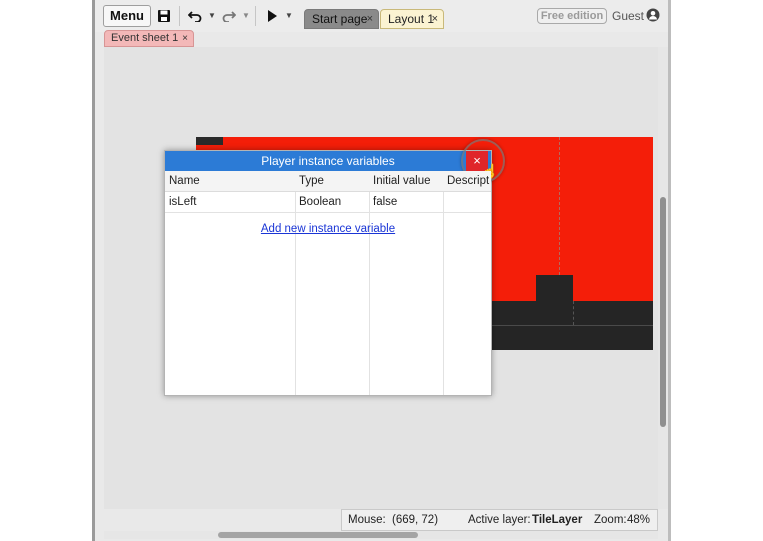 The image size is (763, 541). Describe the element at coordinates (628, 16) in the screenshot. I see `user-name: Guest` at that location.